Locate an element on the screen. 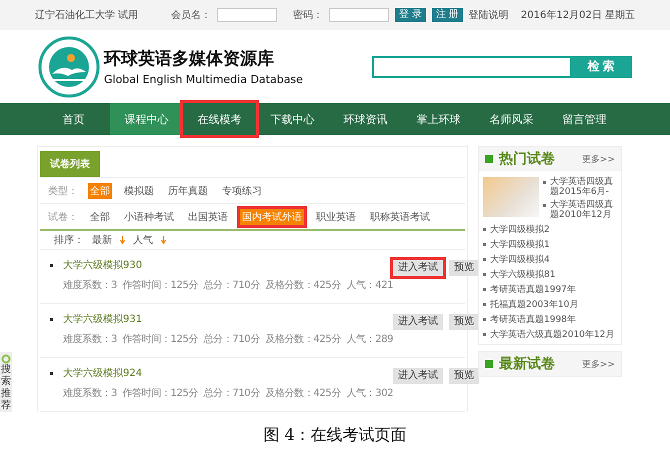 The image size is (670, 458). paper-link: 大学四级模拟1 is located at coordinates (520, 245).